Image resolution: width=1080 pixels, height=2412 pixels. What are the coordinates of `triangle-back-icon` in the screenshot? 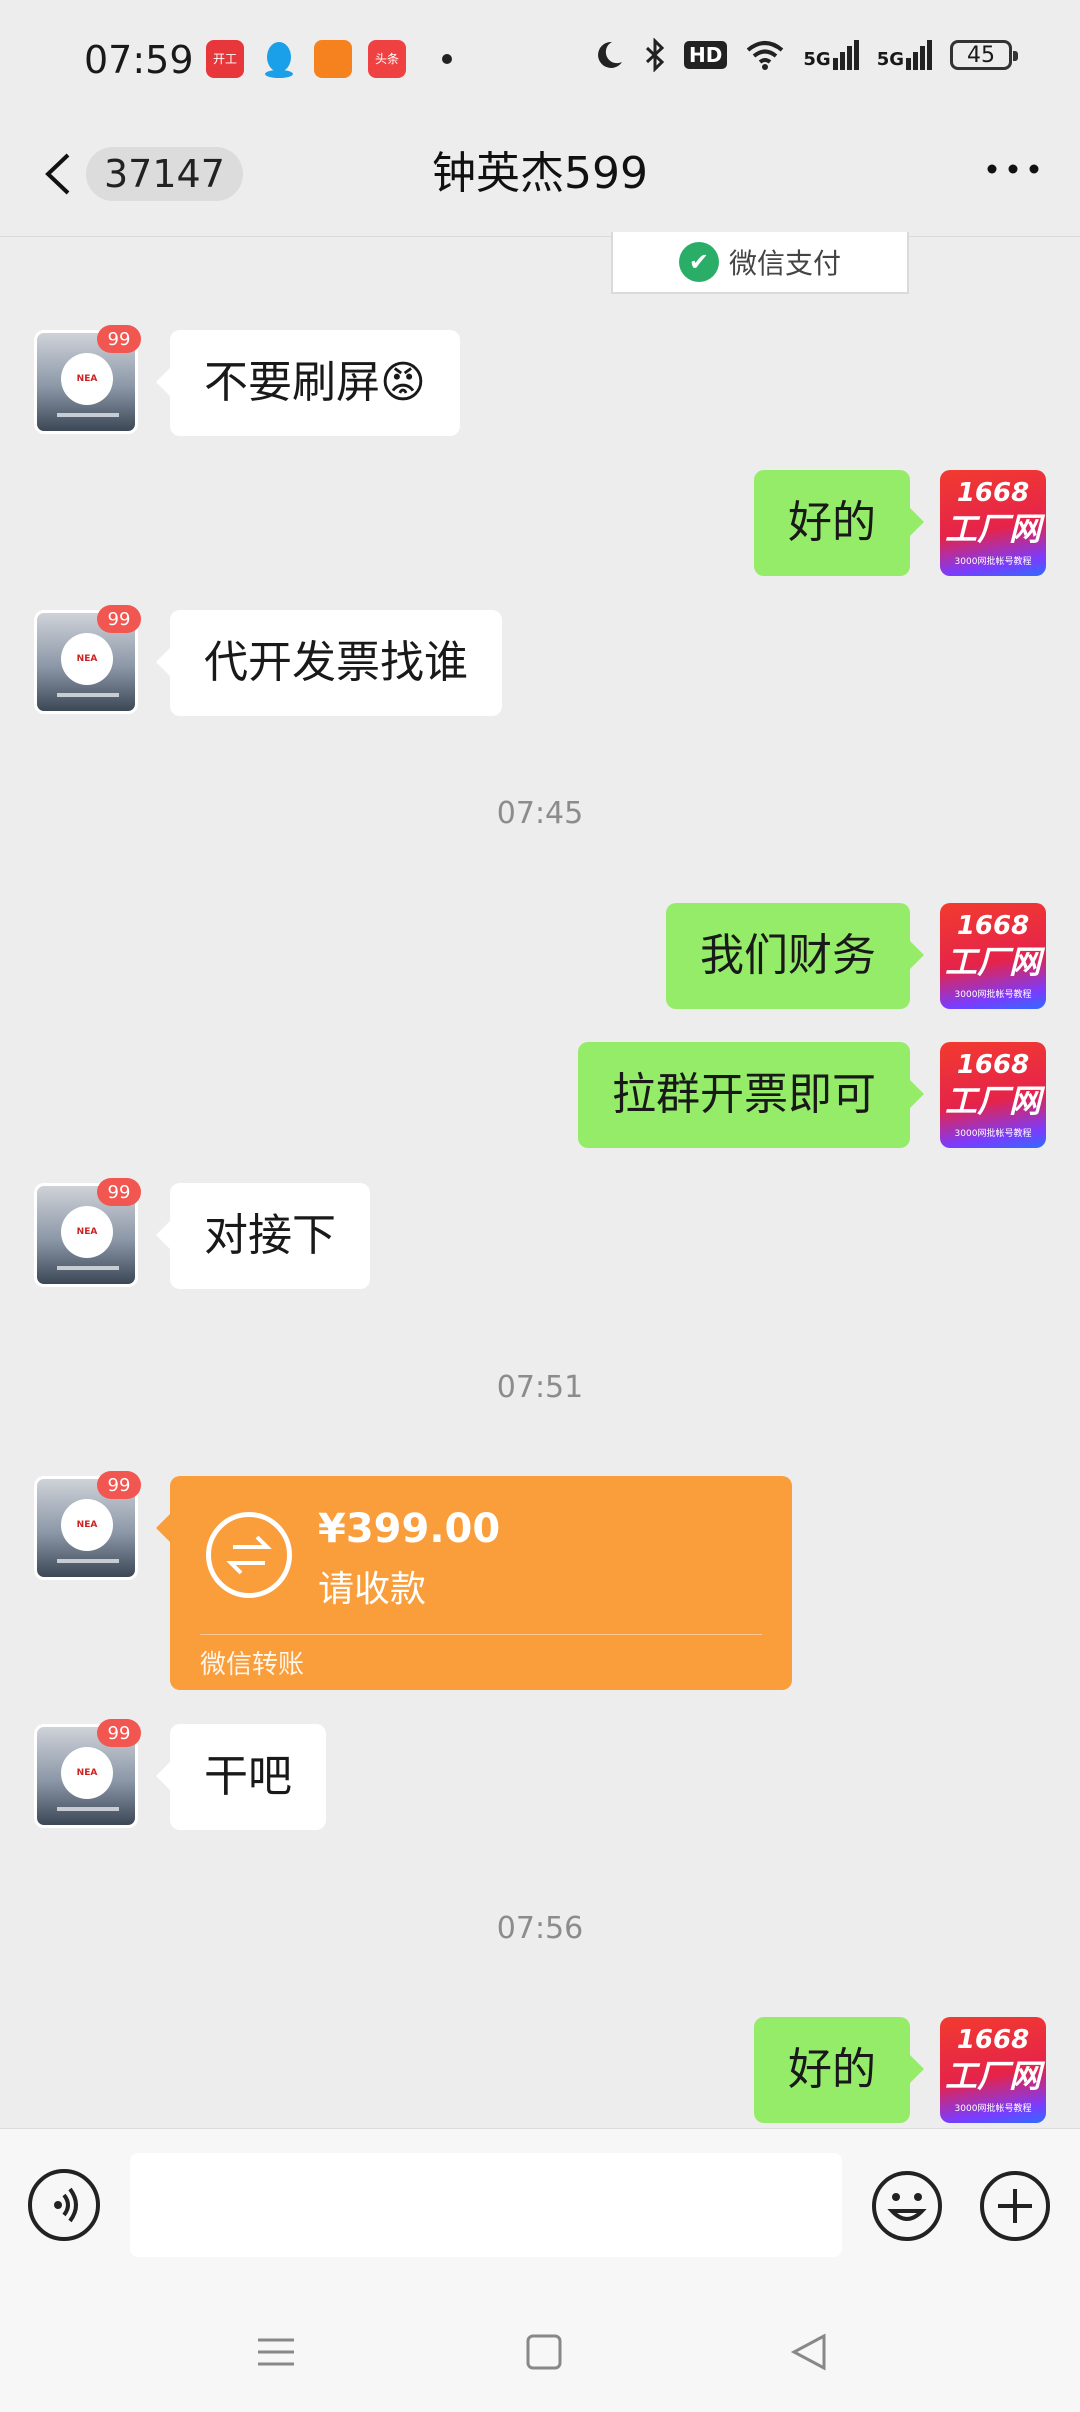 It's located at (808, 2352).